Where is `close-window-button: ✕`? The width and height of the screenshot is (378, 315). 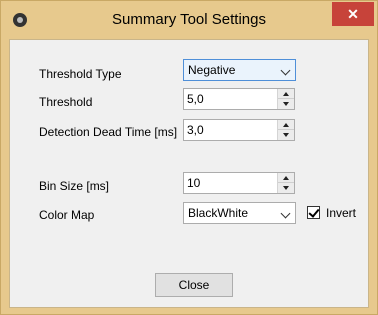 close-window-button: ✕ is located at coordinates (353, 14).